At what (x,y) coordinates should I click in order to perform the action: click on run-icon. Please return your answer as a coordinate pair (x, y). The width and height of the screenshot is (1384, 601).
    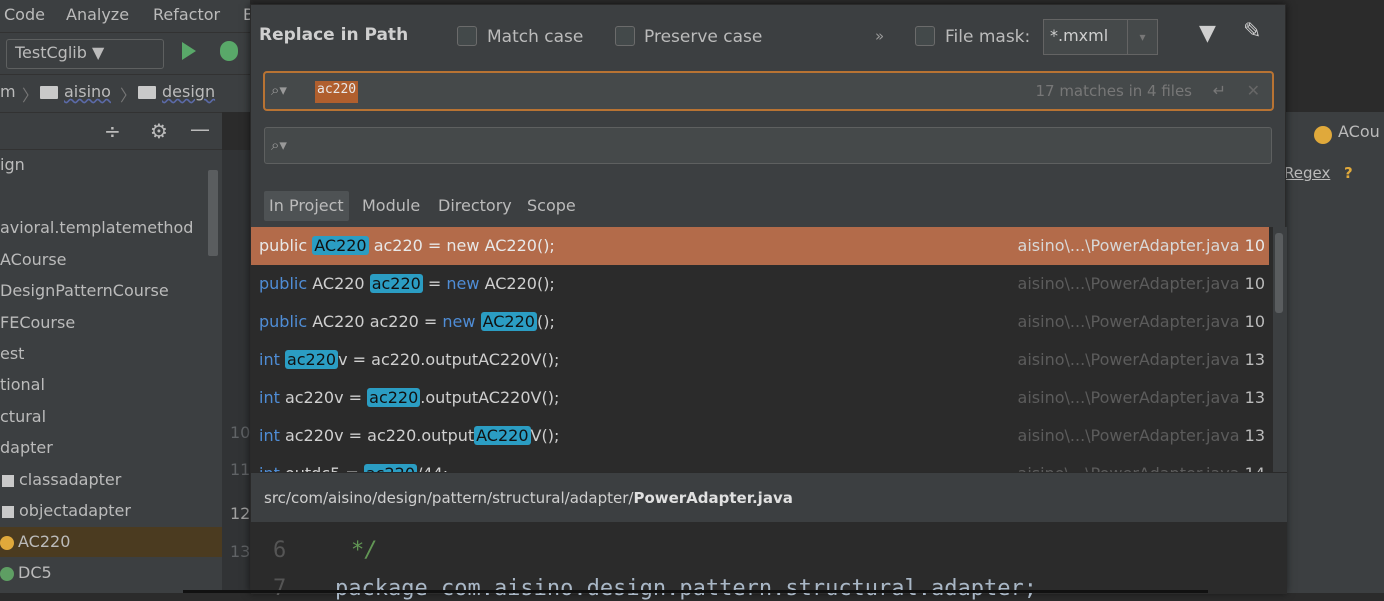
    Looking at the image, I should click on (189, 51).